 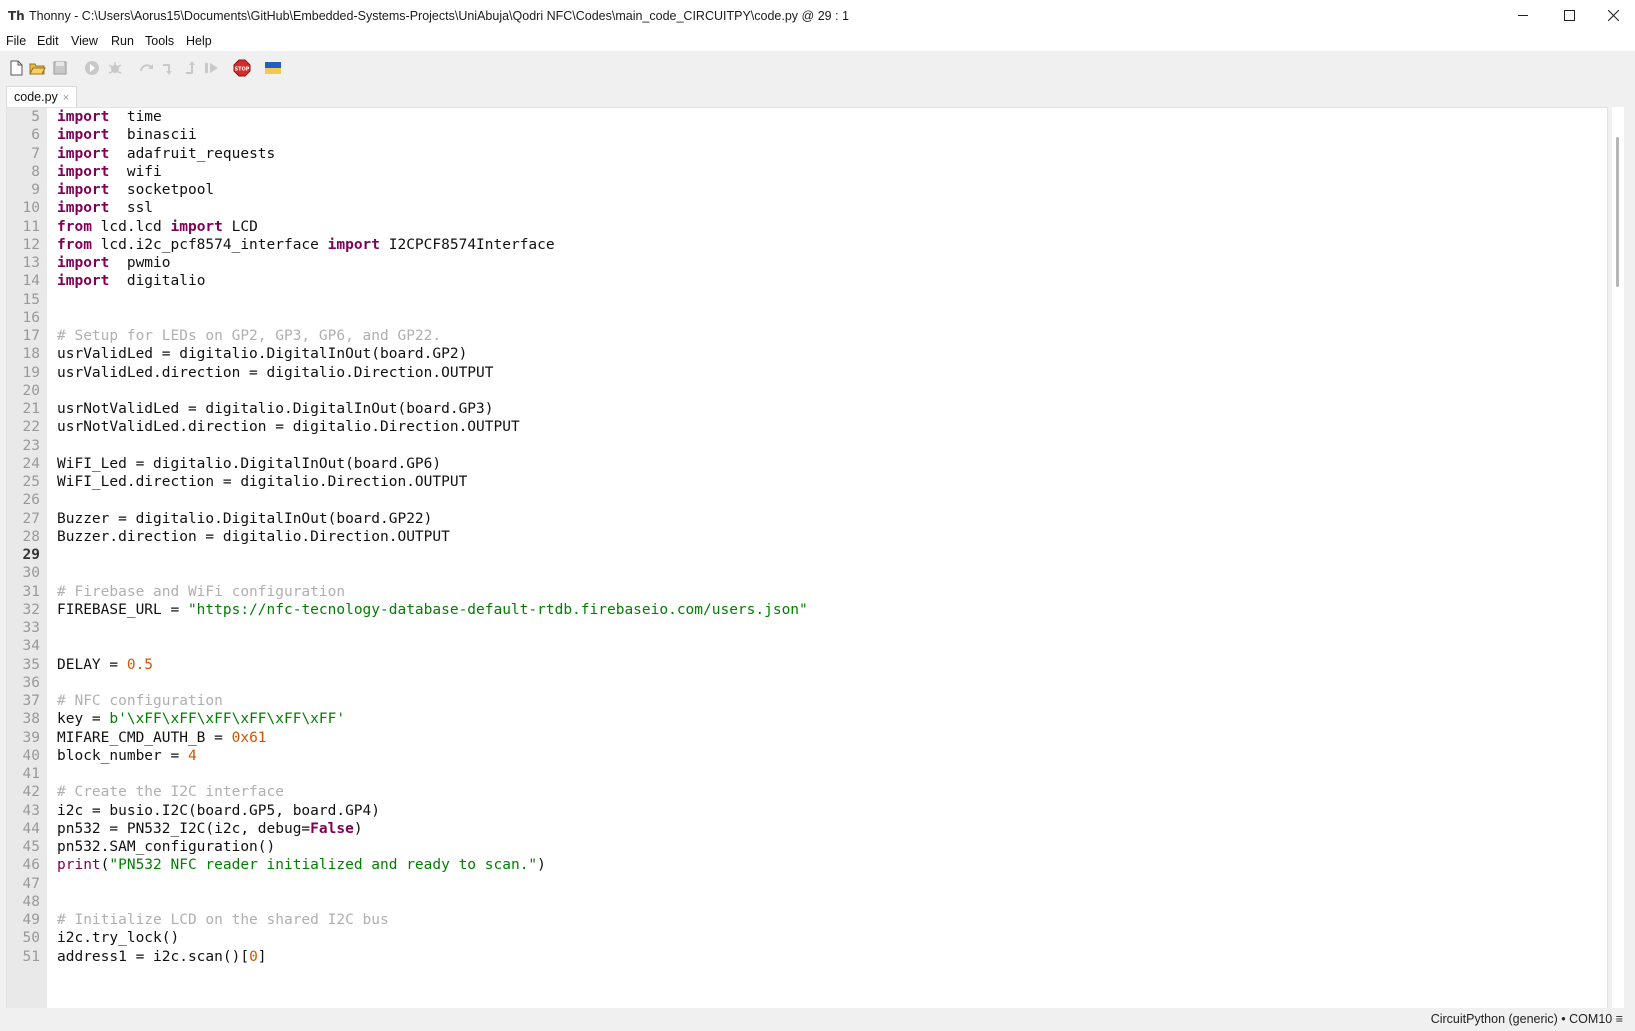 What do you see at coordinates (807, 938) in the screenshot?
I see `code-line: 50 i2c.try_lock()` at bounding box center [807, 938].